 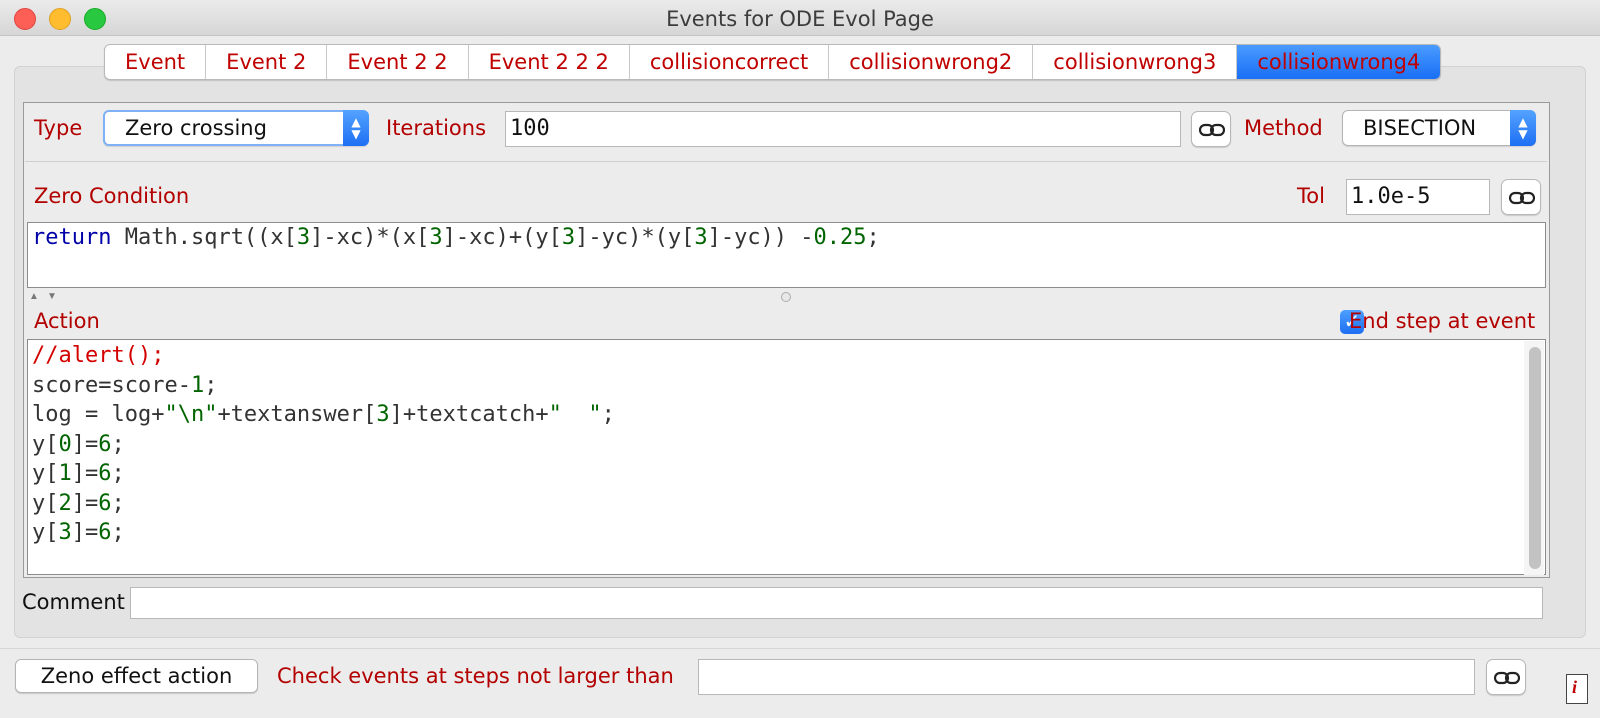 What do you see at coordinates (1339, 62) in the screenshot?
I see `tab-collisionwrong4: collisionwrong4` at bounding box center [1339, 62].